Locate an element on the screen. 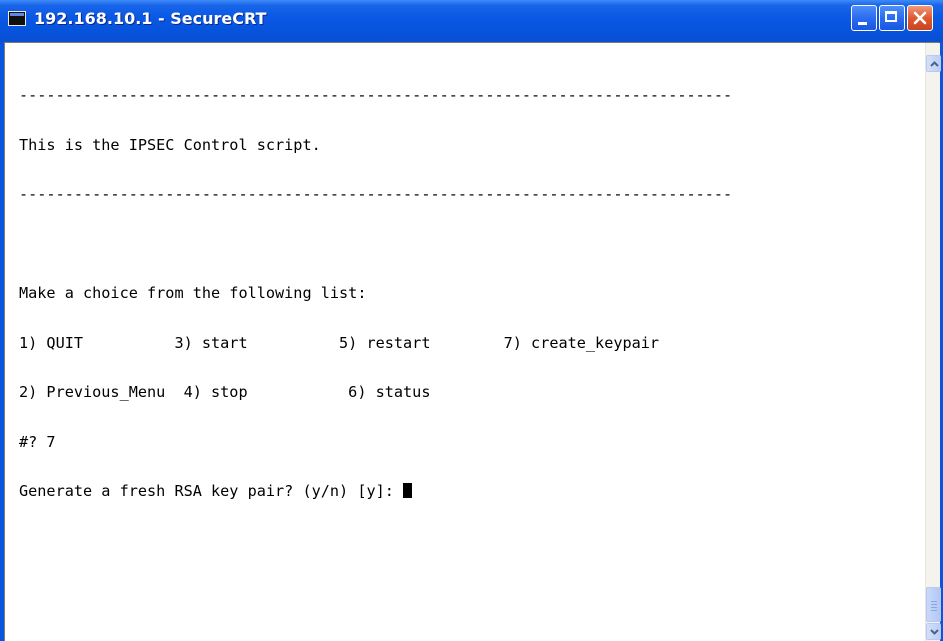  window-title: 192.168.10.1 - SecureCRT is located at coordinates (150, 18).